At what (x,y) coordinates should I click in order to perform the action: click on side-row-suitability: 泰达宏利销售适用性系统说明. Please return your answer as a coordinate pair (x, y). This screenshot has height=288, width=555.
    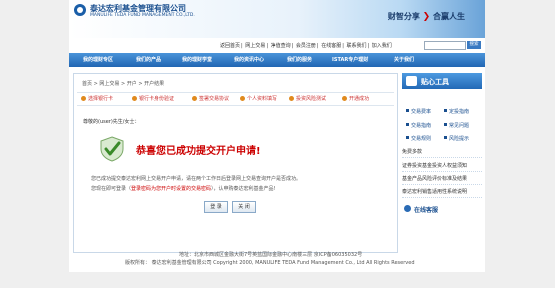
    Looking at the image, I should click on (442, 193).